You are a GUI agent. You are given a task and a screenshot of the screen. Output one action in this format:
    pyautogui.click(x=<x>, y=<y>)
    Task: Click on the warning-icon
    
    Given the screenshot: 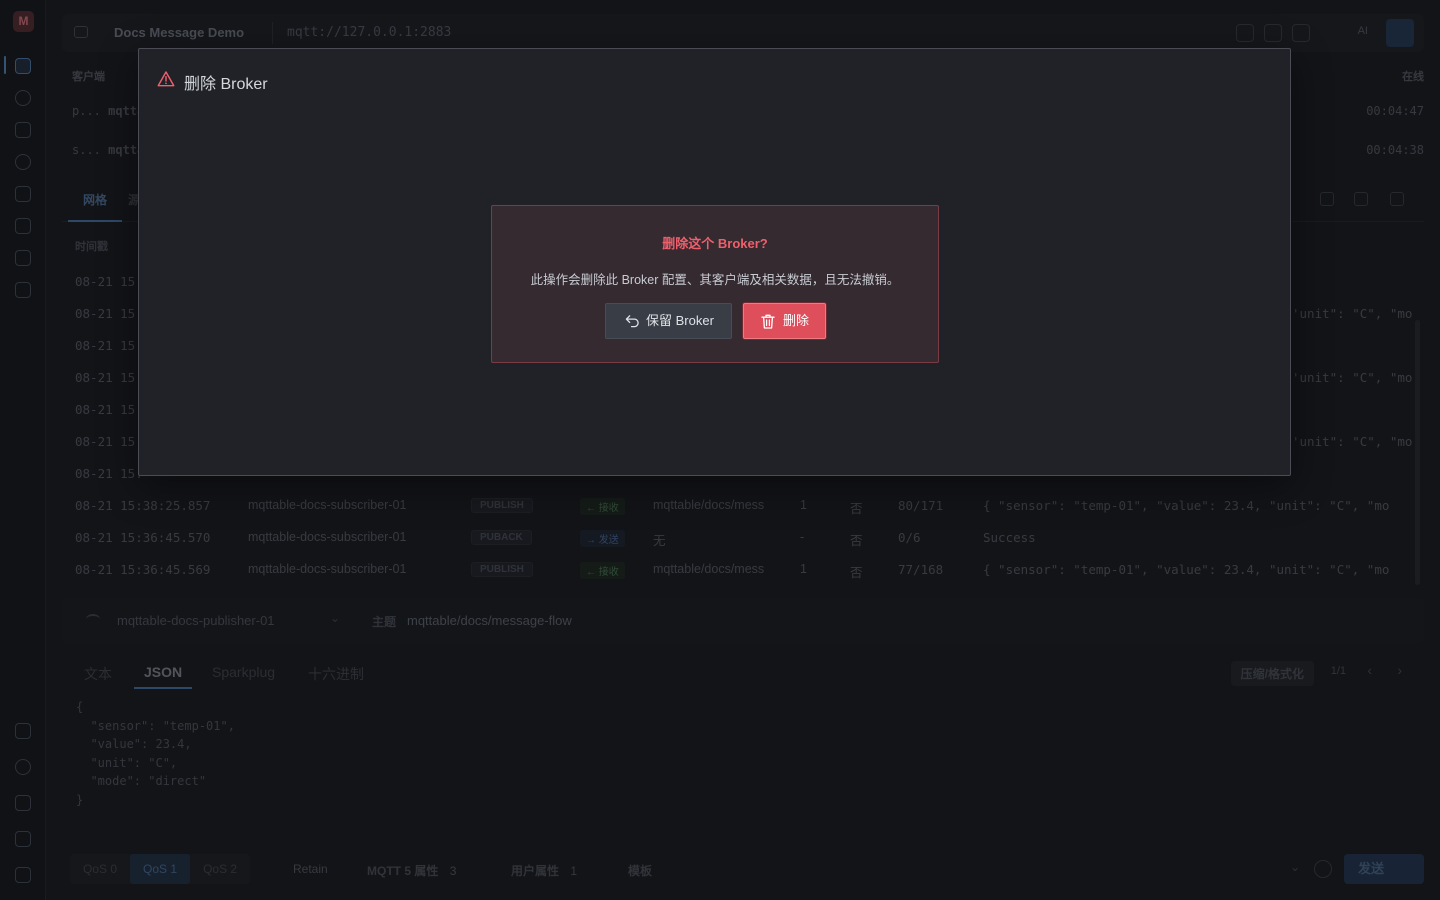 What is the action you would take?
    pyautogui.click(x=166, y=79)
    